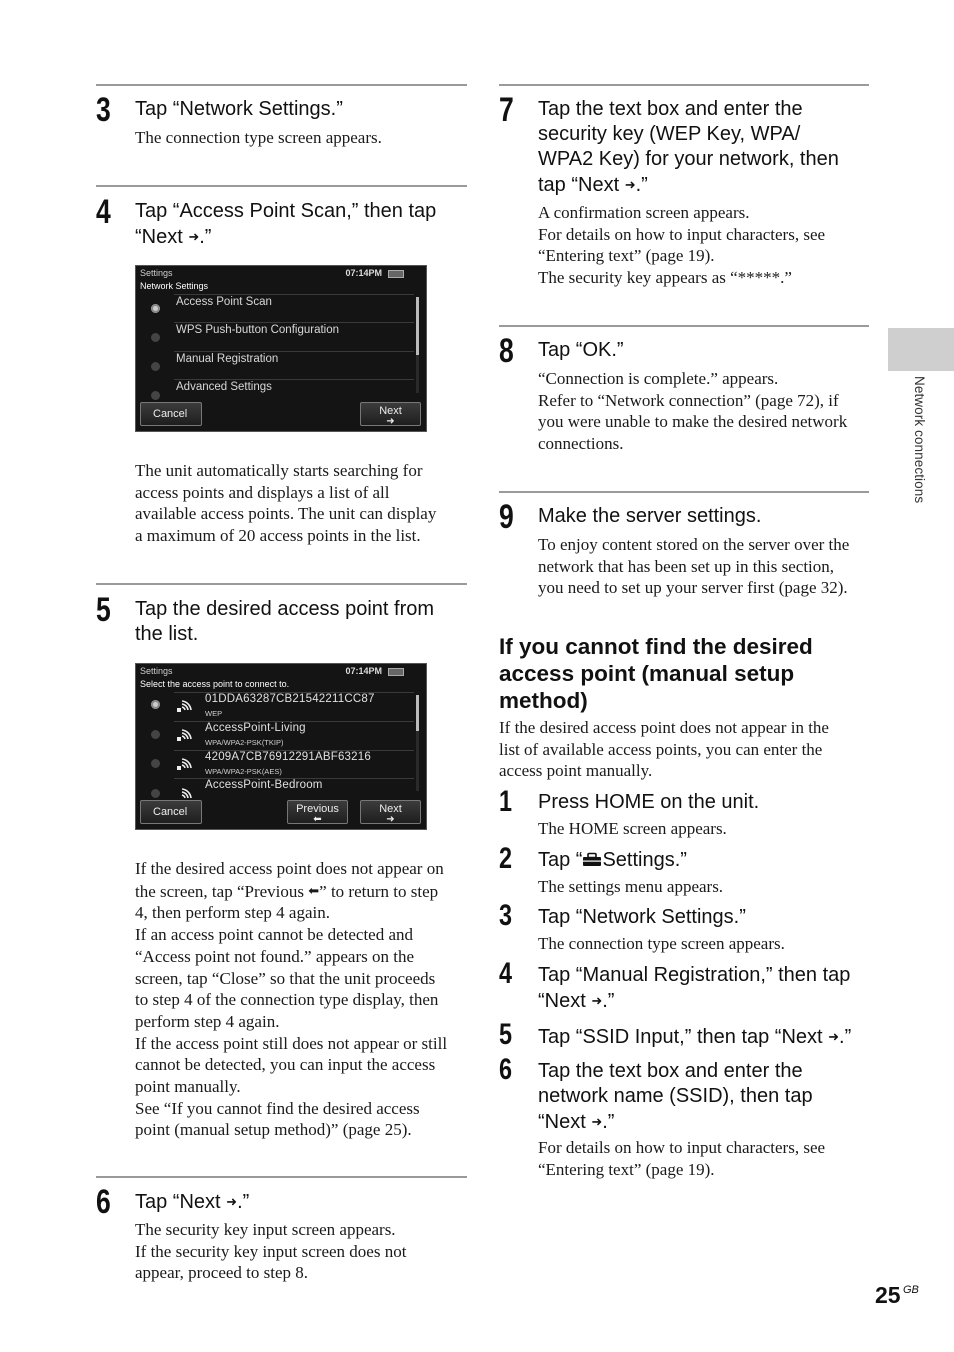 This screenshot has height=1352, width=954. I want to click on step-heading: Tap “SSID Input,” then tap “Next ➜.”, so click(694, 1037).